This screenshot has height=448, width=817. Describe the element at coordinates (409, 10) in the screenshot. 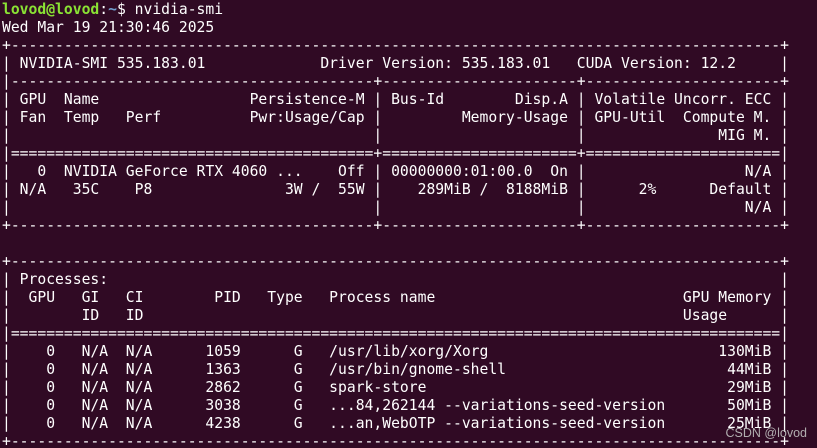

I see `command-prompt-line: lovod@lovod:~$ nvidia-smi` at that location.